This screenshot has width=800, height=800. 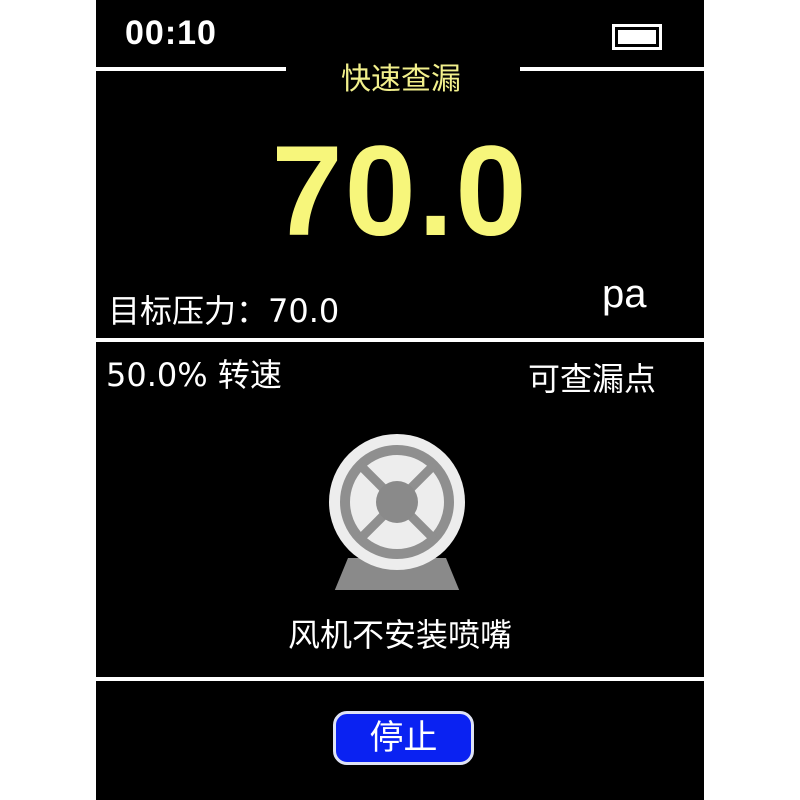 I want to click on fan-caption: 风机不安装喷嘴, so click(x=399, y=635).